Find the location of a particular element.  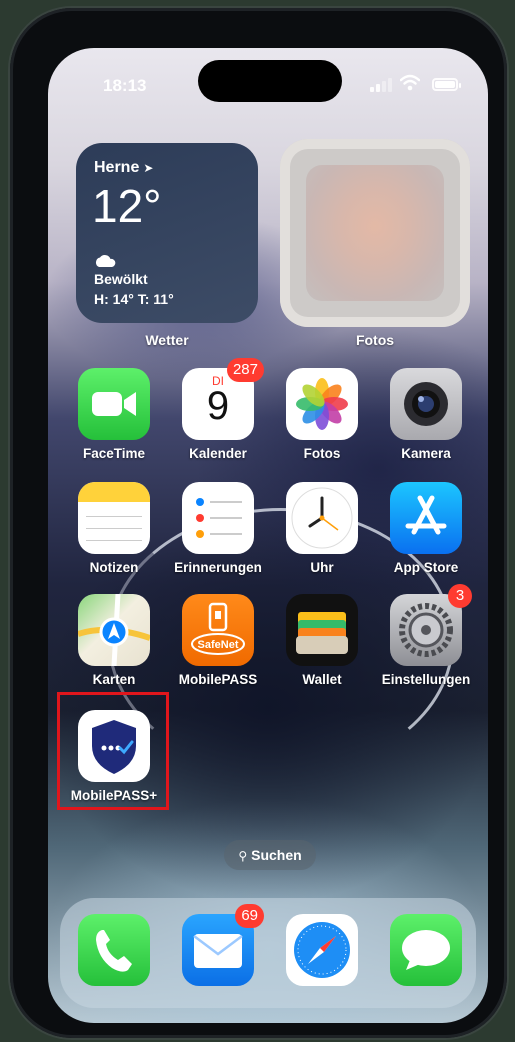

notes-icon is located at coordinates (114, 518).